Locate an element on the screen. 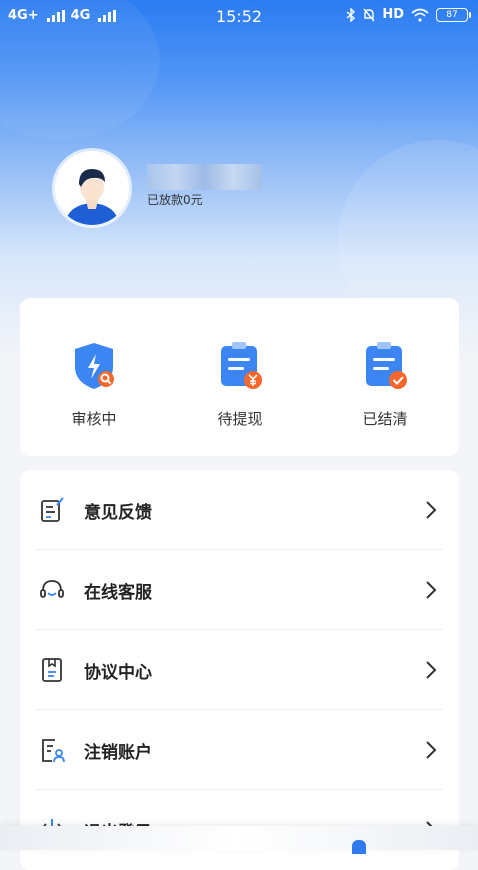 The width and height of the screenshot is (478, 870). hd-label: HD is located at coordinates (393, 14).